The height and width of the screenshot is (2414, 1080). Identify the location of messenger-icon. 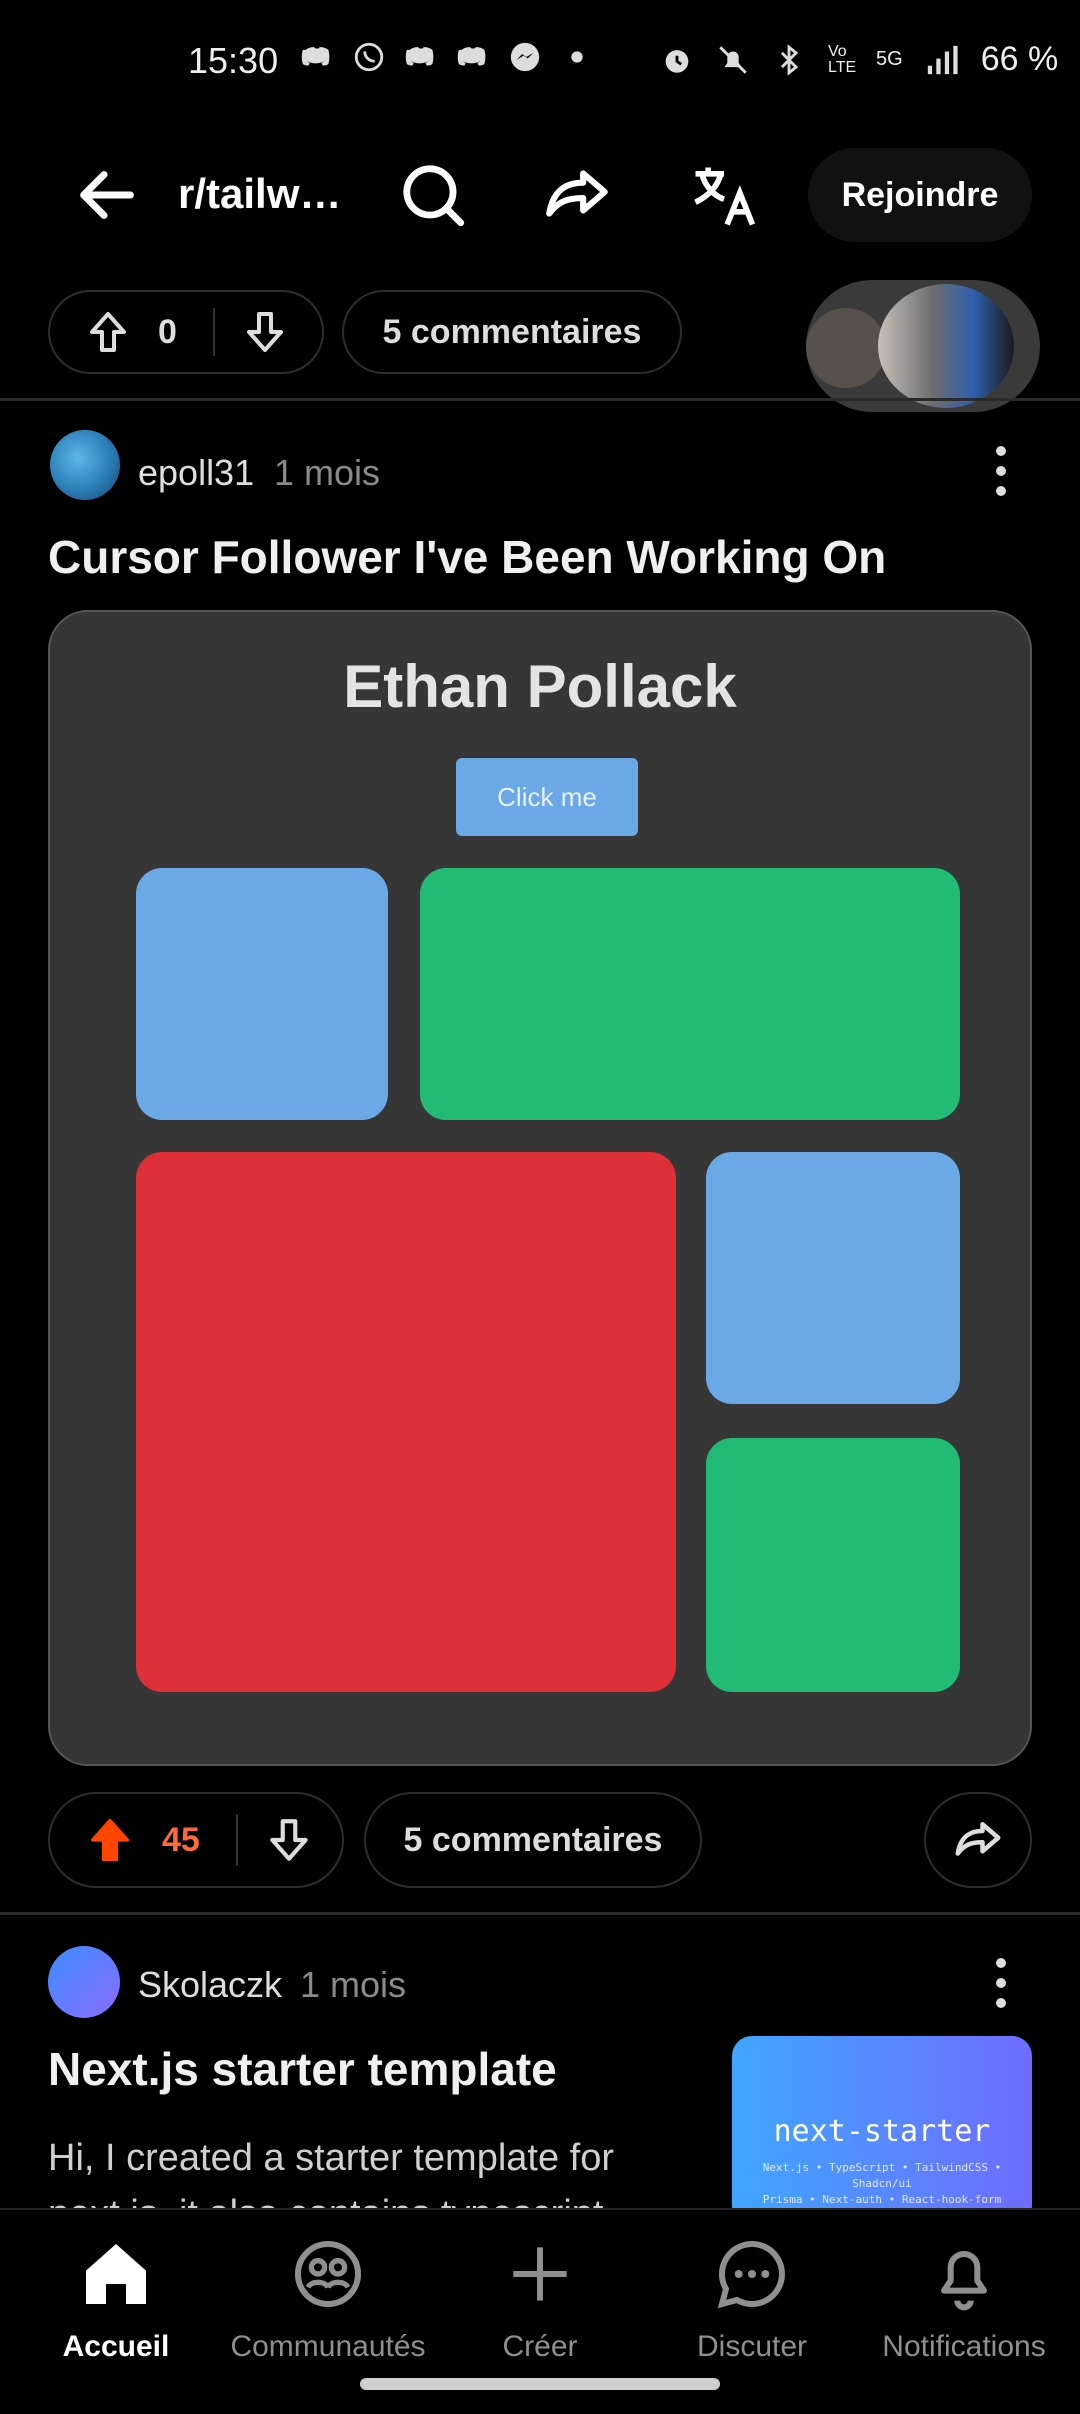
(525, 57).